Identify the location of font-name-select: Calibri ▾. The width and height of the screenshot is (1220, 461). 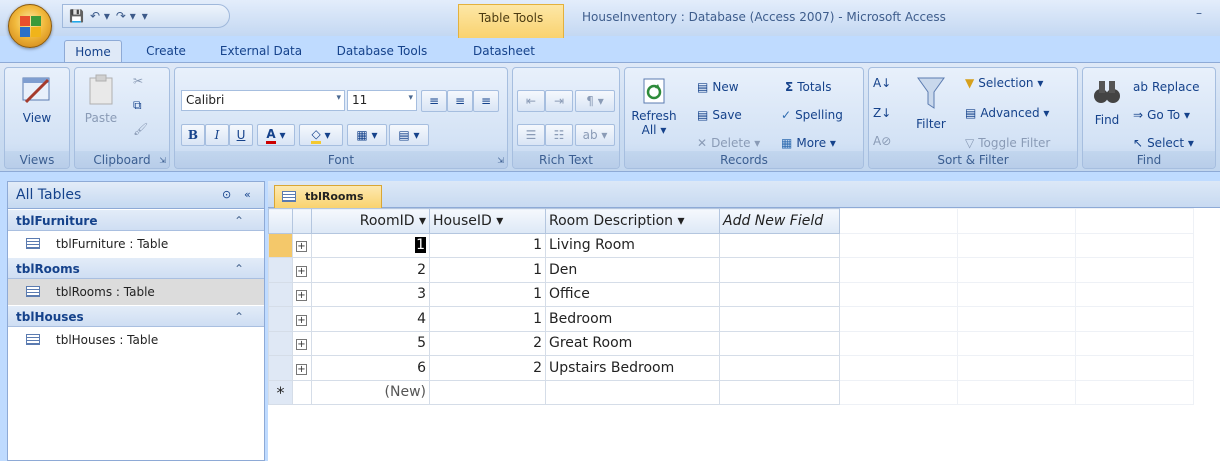
(263, 100).